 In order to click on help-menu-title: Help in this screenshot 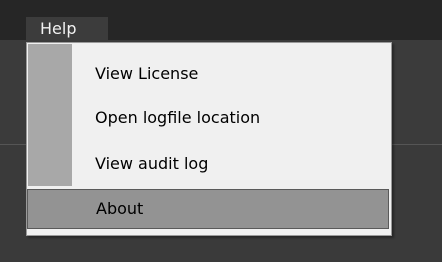, I will do `click(67, 29)`.